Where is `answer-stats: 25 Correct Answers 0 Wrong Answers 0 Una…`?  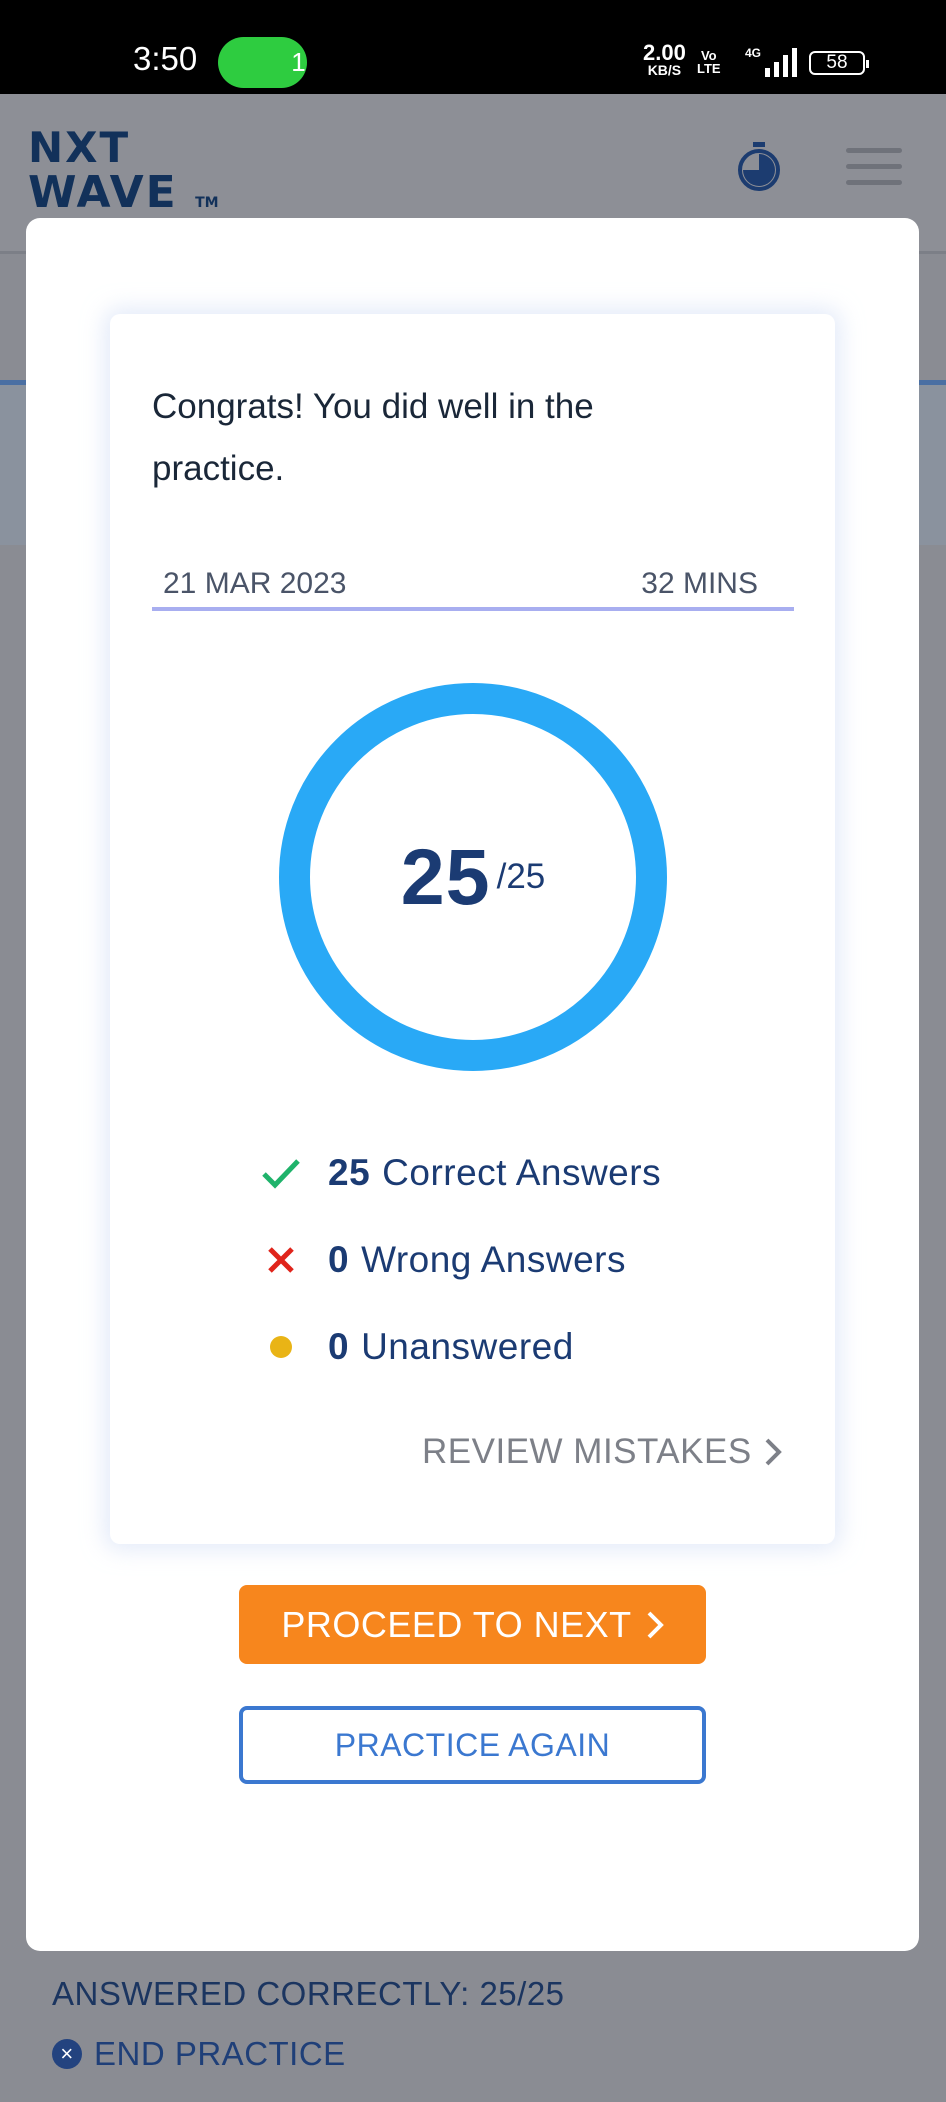
answer-stats: 25 Correct Answers 0 Wrong Answers 0 Una… is located at coordinates (458, 1259).